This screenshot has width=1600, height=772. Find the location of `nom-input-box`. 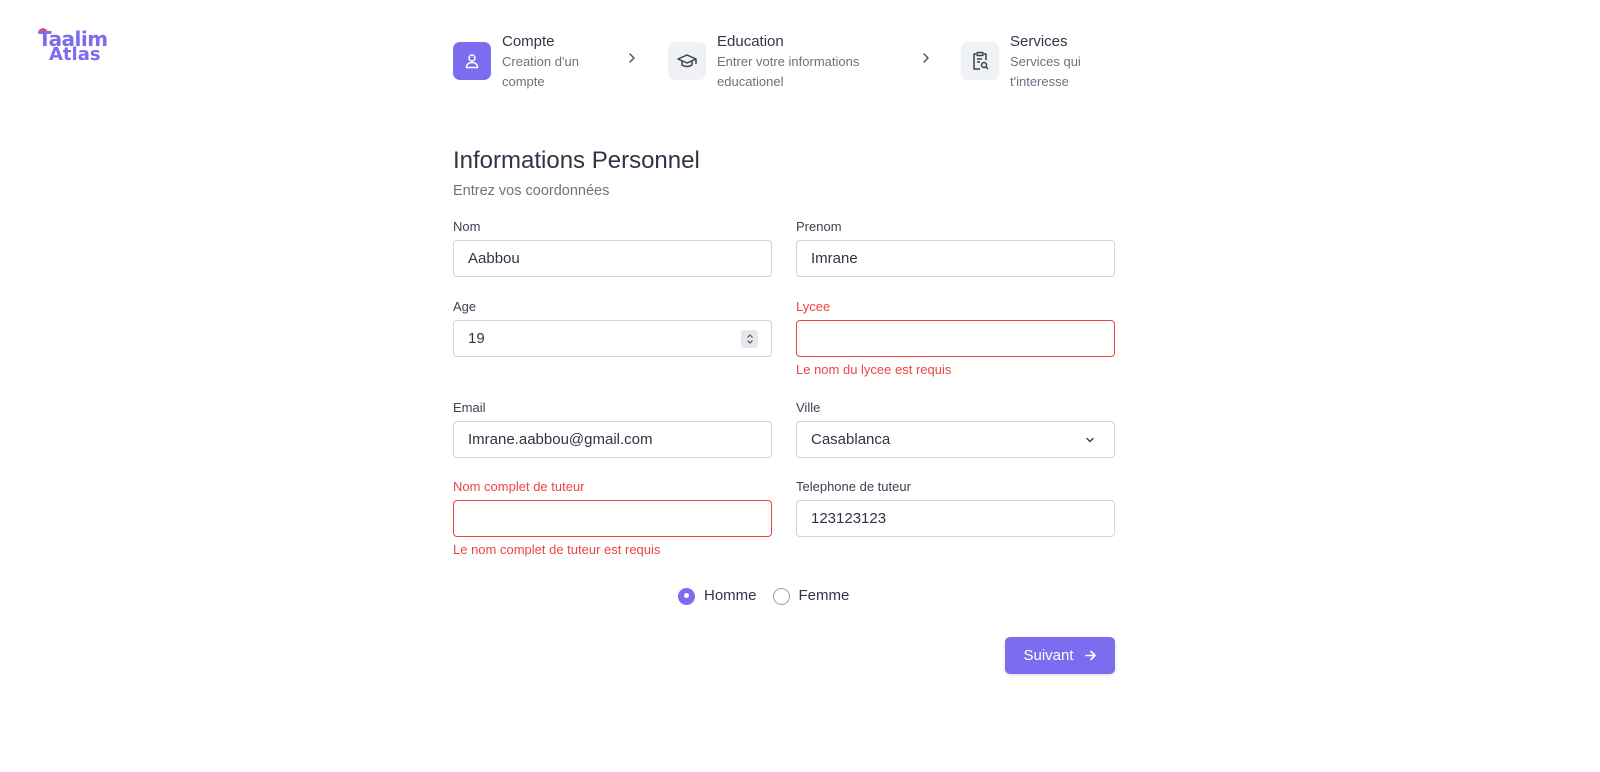

nom-input-box is located at coordinates (612, 258).